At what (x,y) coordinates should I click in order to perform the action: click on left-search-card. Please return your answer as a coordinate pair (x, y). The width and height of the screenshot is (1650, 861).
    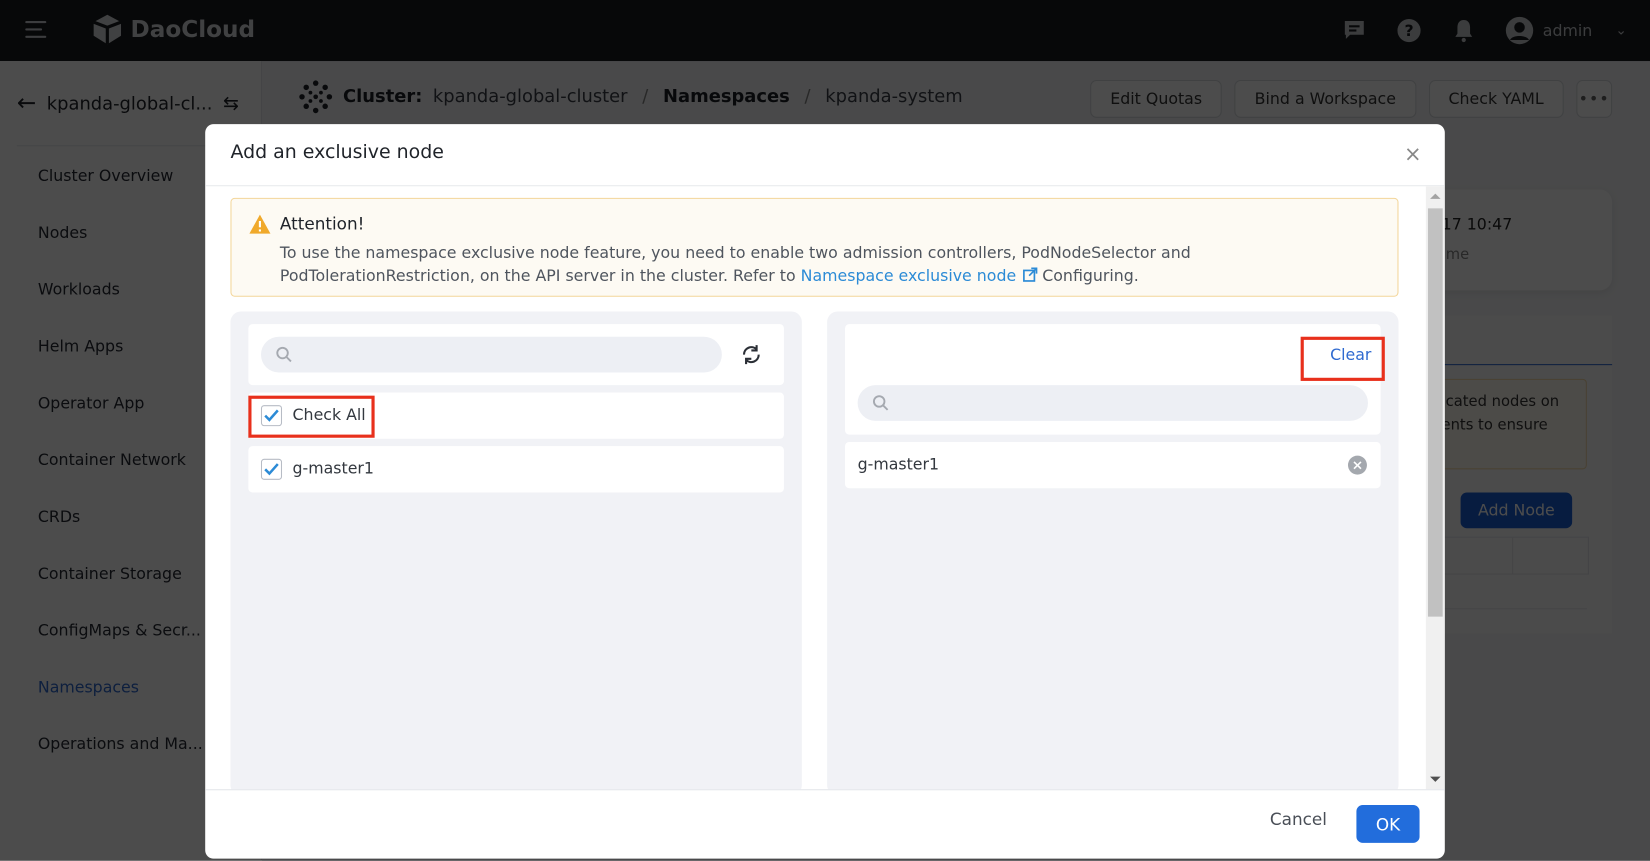
    Looking at the image, I should click on (516, 355).